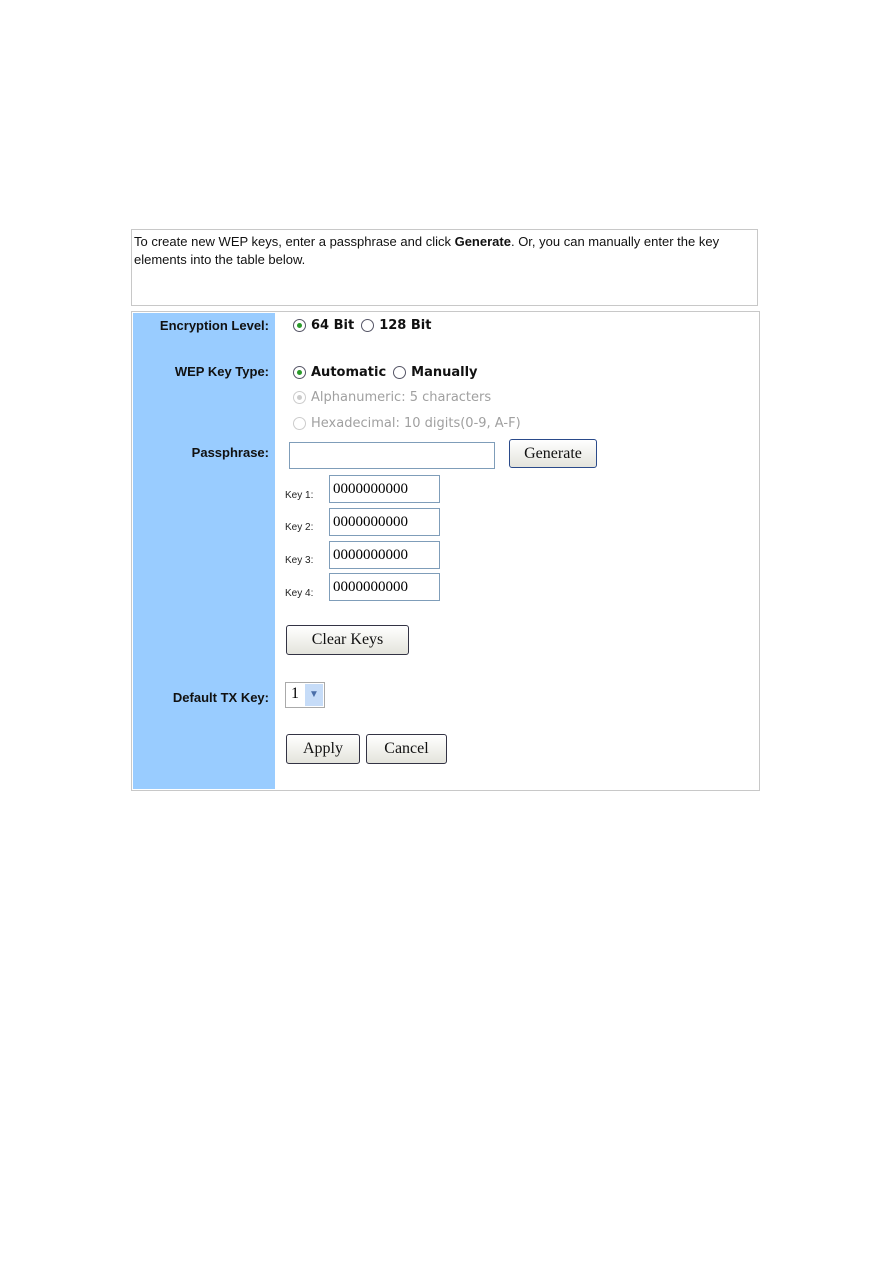  Describe the element at coordinates (384, 522) in the screenshot. I see `key2-input` at that location.